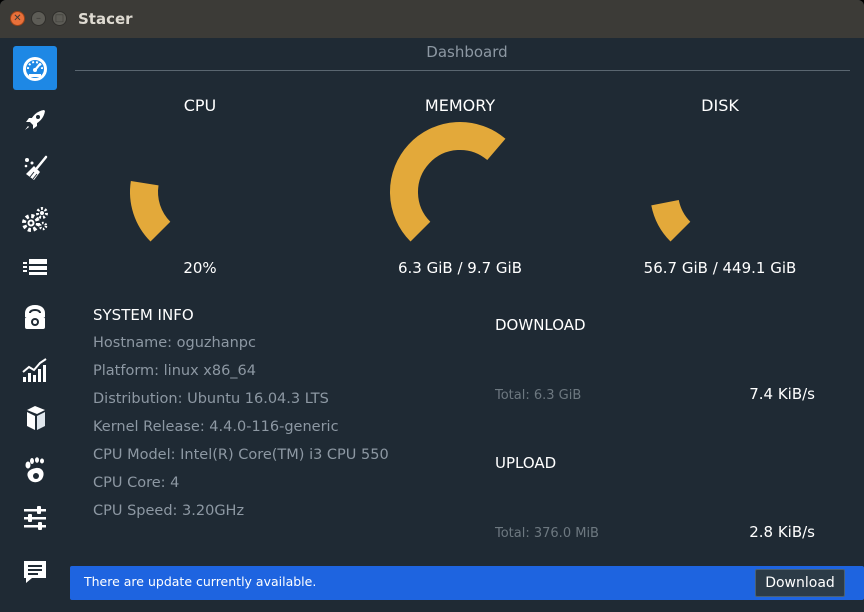 This screenshot has width=864, height=612. I want to click on upload-title: UPLOAD, so click(526, 463).